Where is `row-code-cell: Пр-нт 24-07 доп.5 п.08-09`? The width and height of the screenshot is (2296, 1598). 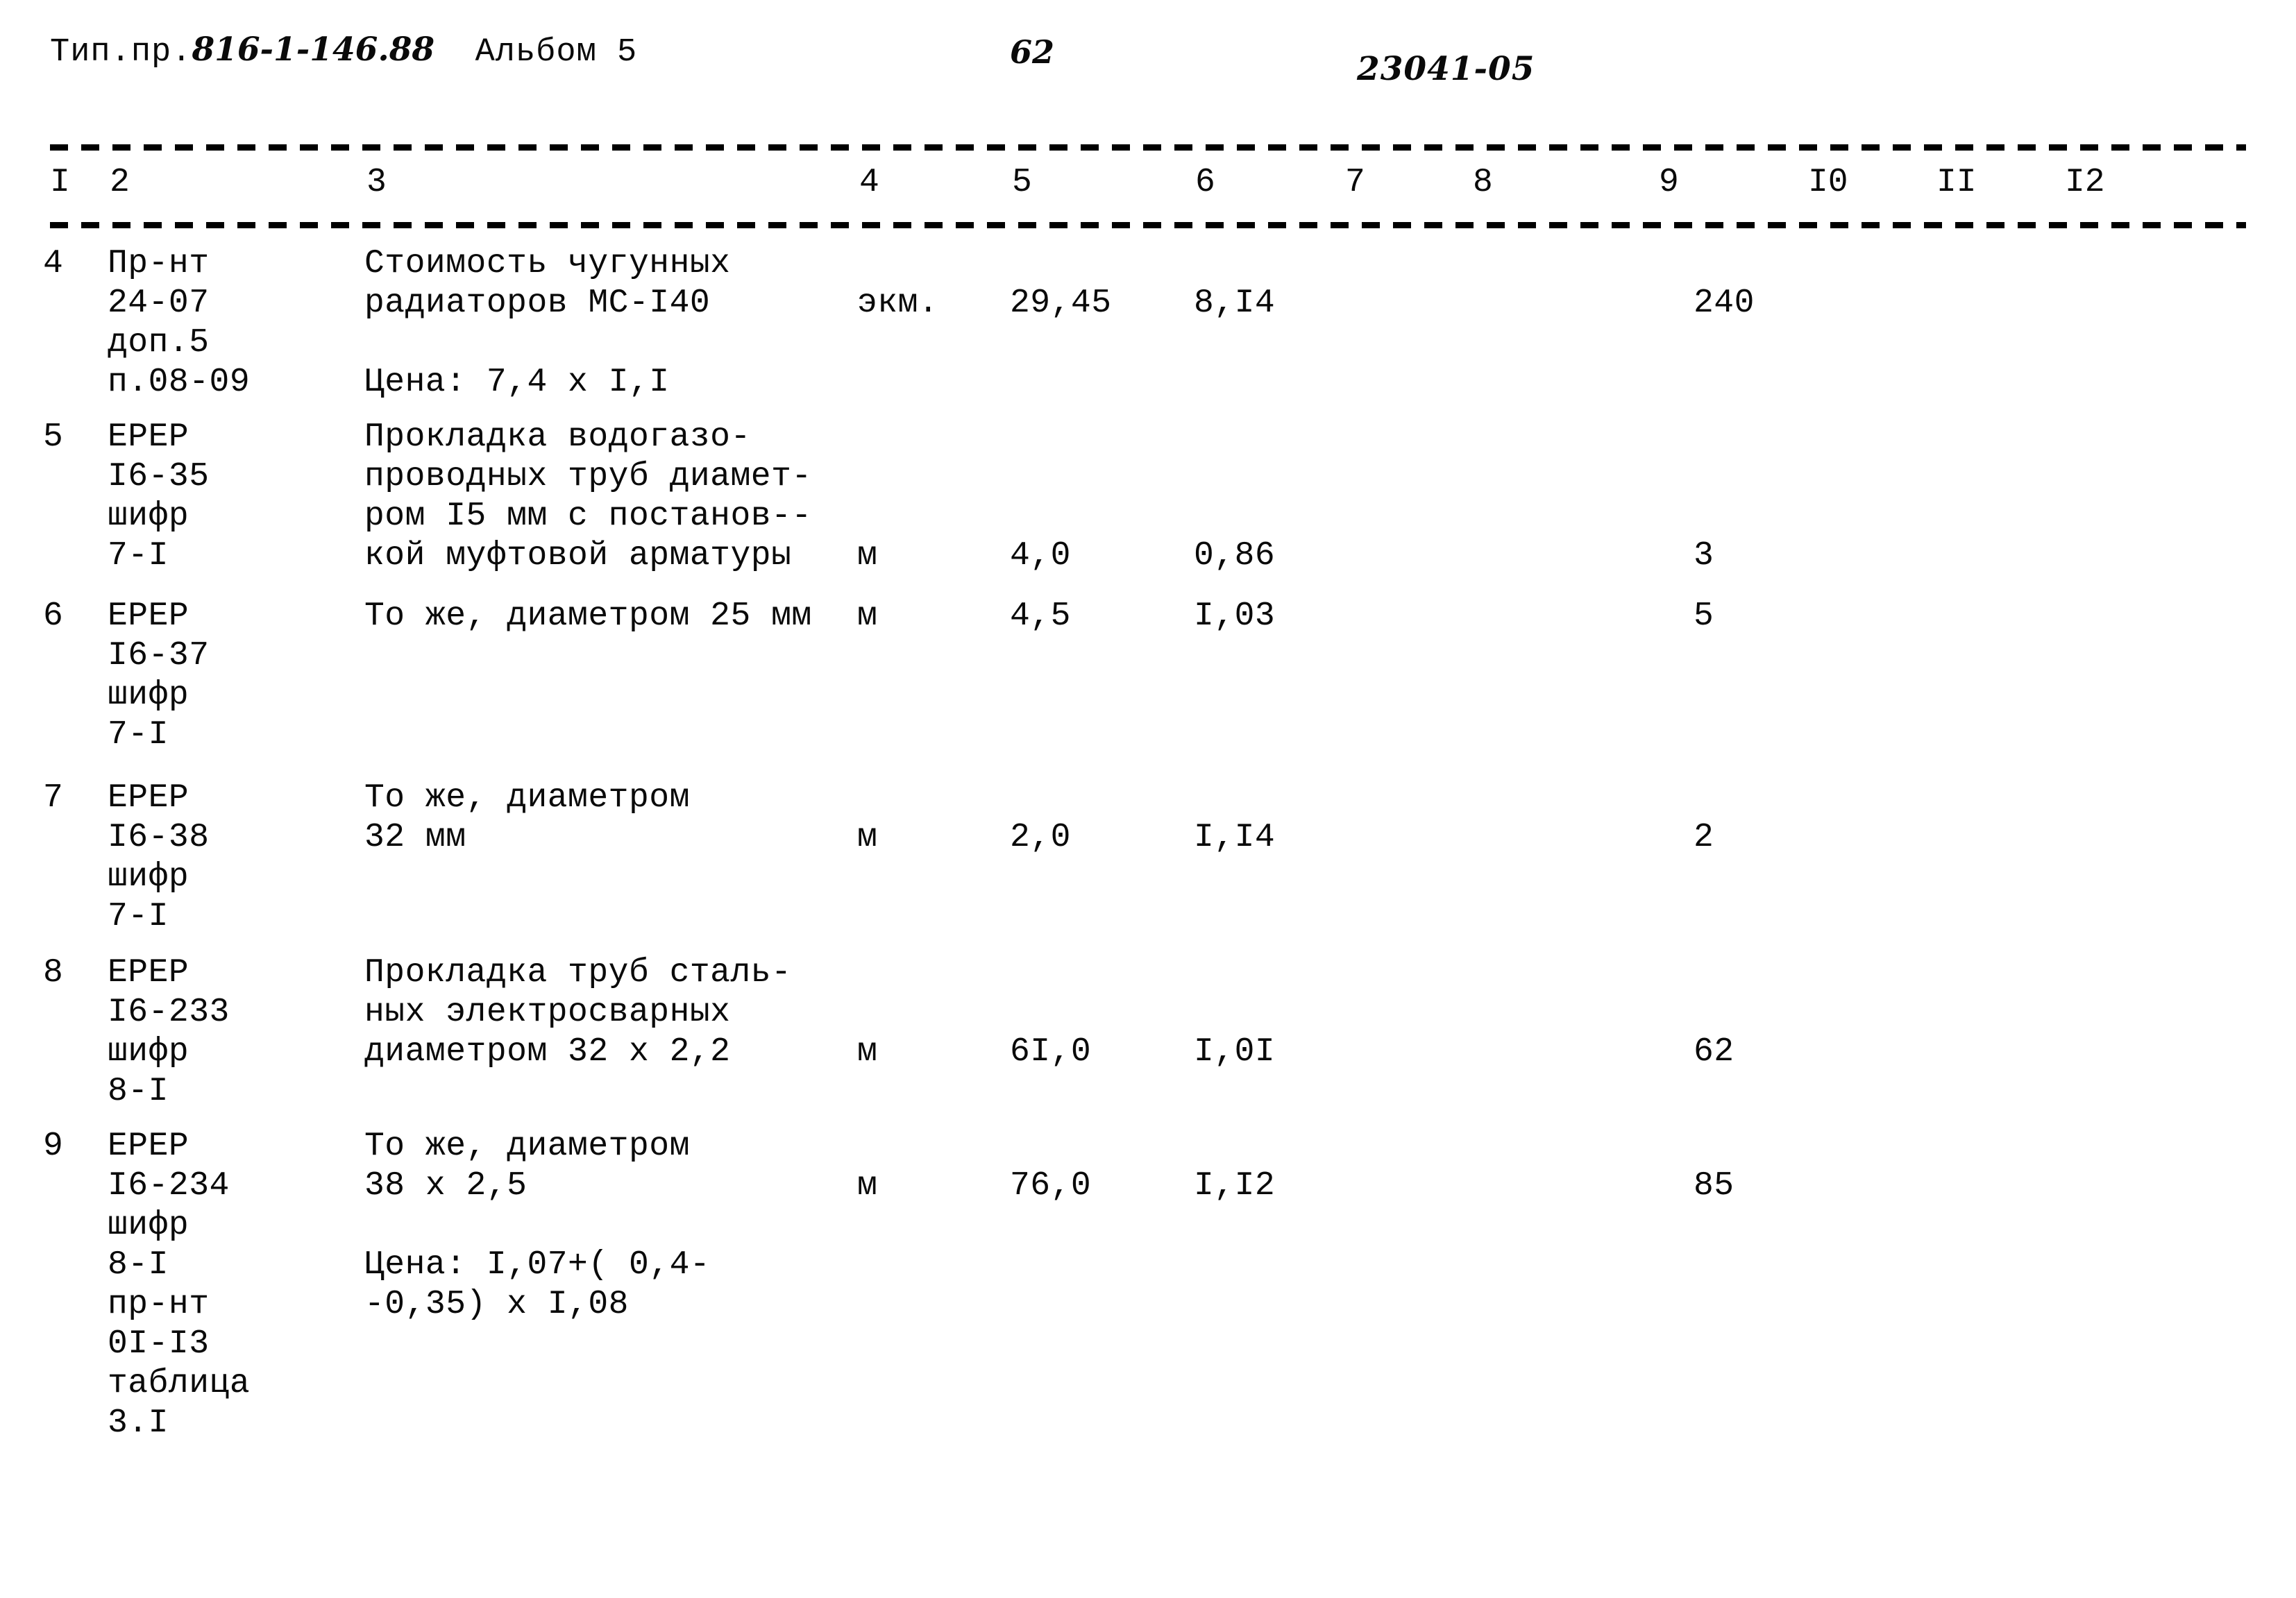 row-code-cell: Пр-нт 24-07 доп.5 п.08-09 is located at coordinates (180, 323).